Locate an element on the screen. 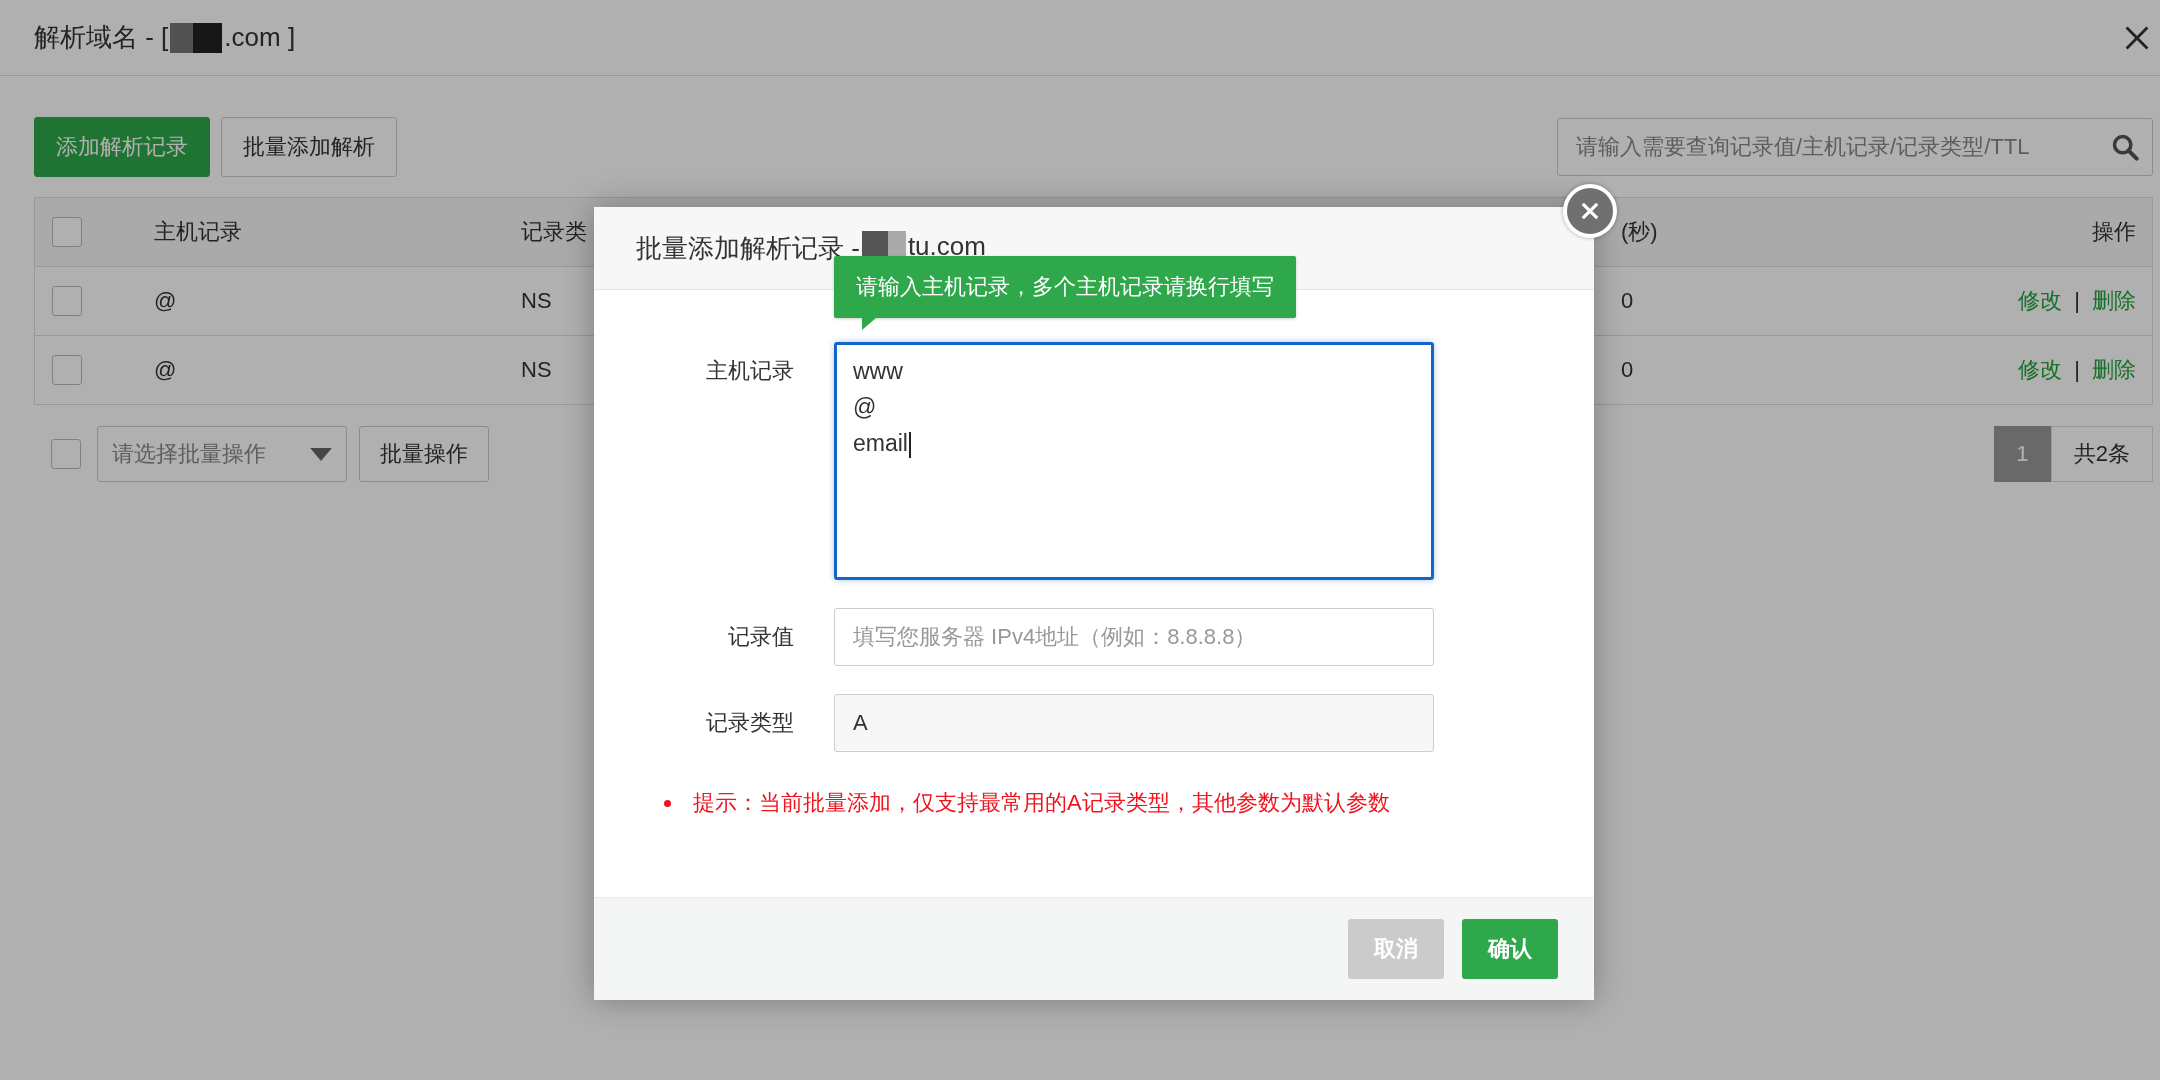  field-text: @ is located at coordinates (865, 407).